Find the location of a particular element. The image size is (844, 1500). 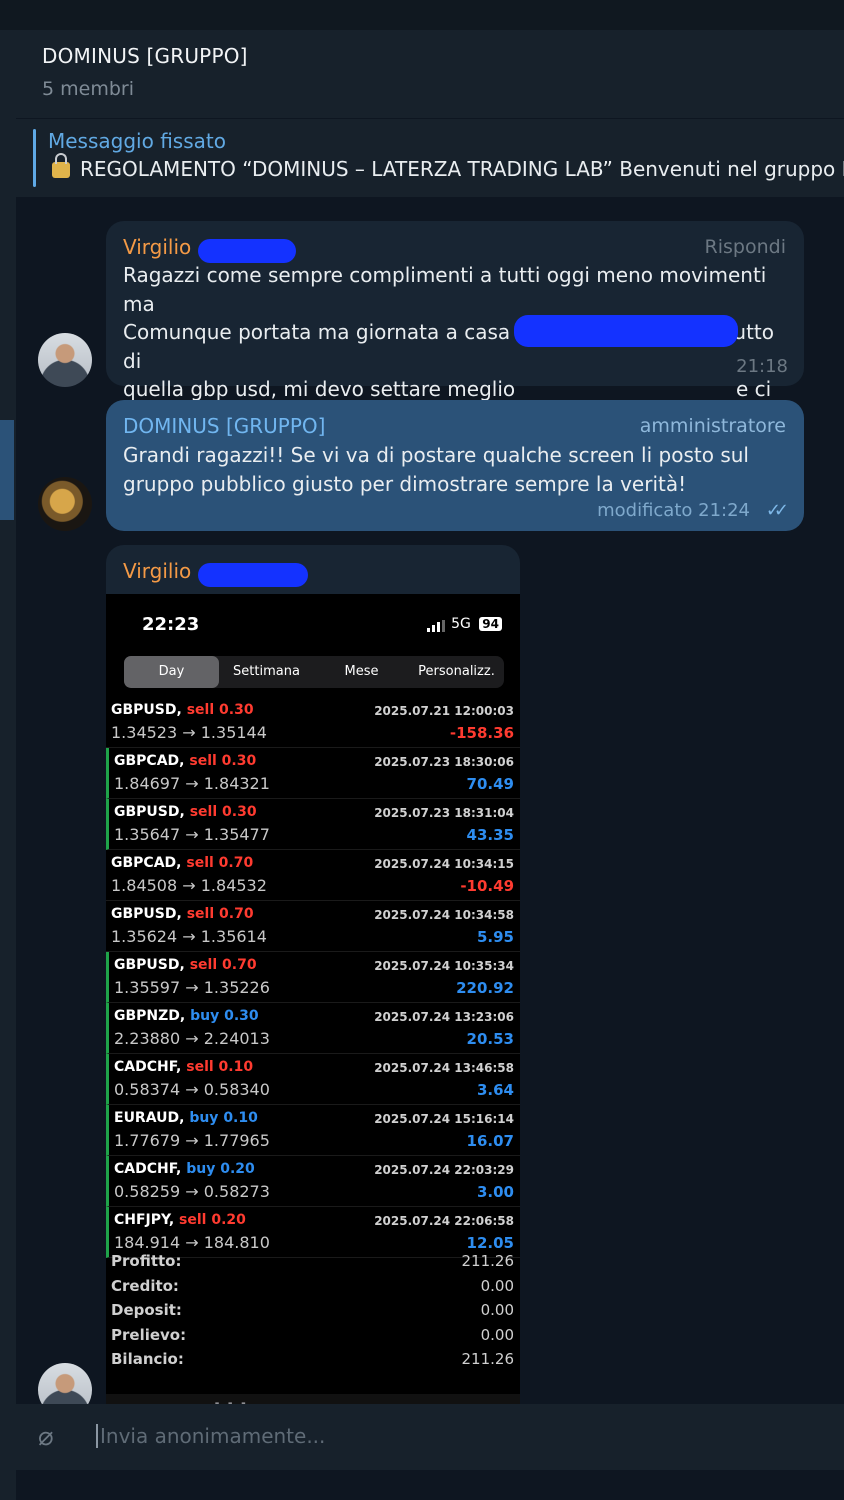

trade-symbol: GBPUSD, sell 0.70 is located at coordinates (185, 965).